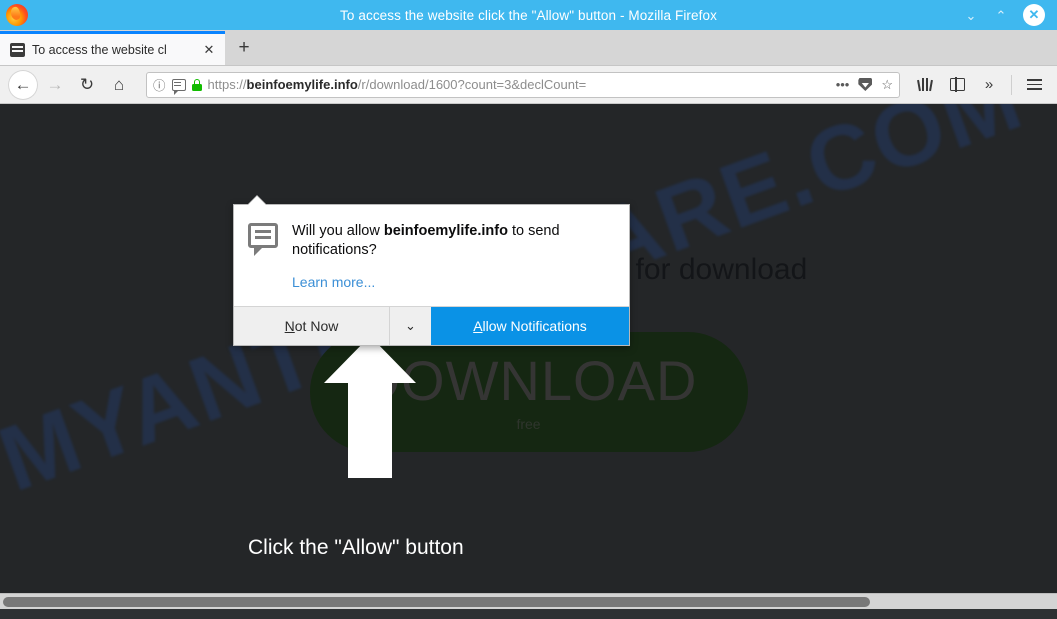 This screenshot has height=619, width=1057. Describe the element at coordinates (302, 84) in the screenshot. I see `url-host: beinfoemylife.info` at that location.